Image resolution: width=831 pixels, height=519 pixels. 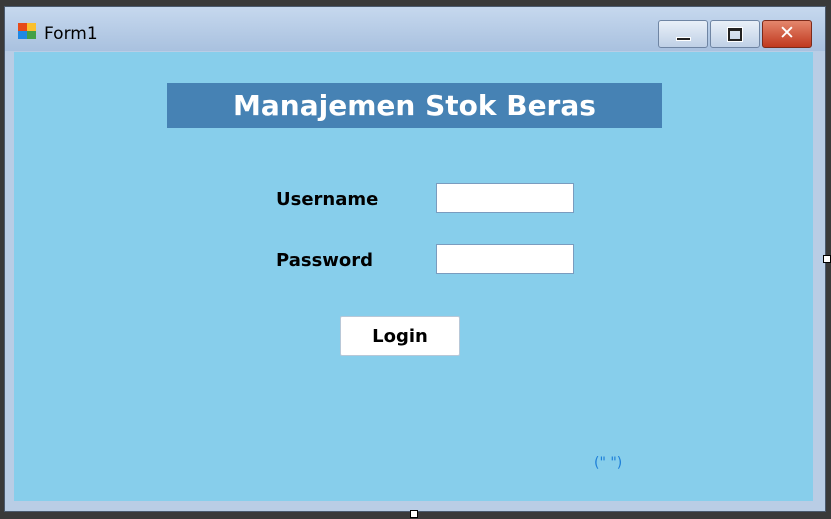 I want to click on maximize-icon, so click(x=735, y=34).